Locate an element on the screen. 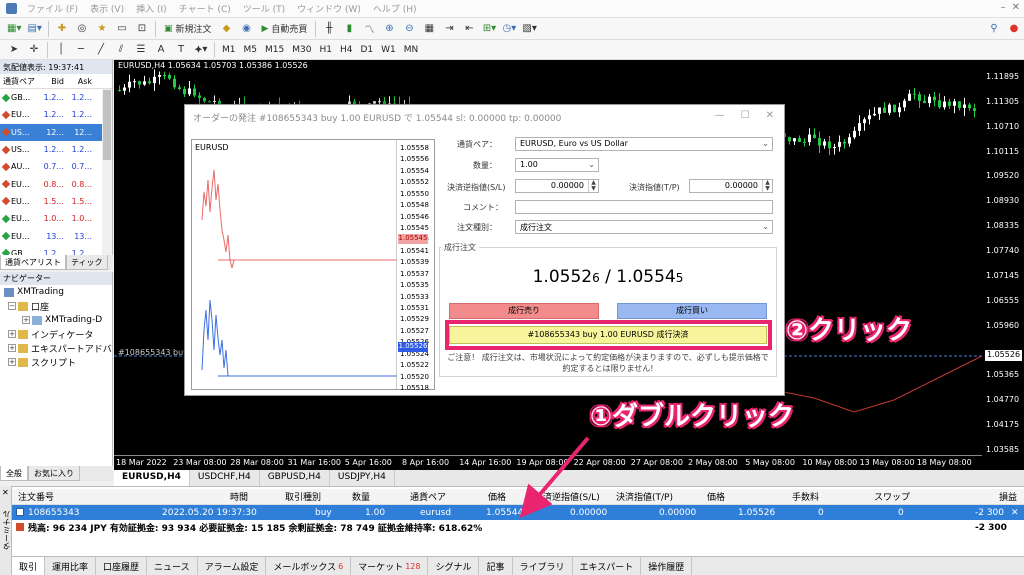 This screenshot has height=575, width=1024. th-volume: 数量 is located at coordinates (361, 496).